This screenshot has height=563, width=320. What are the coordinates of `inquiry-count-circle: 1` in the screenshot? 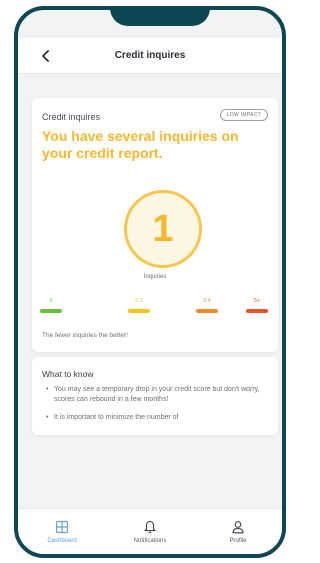 It's located at (163, 229).